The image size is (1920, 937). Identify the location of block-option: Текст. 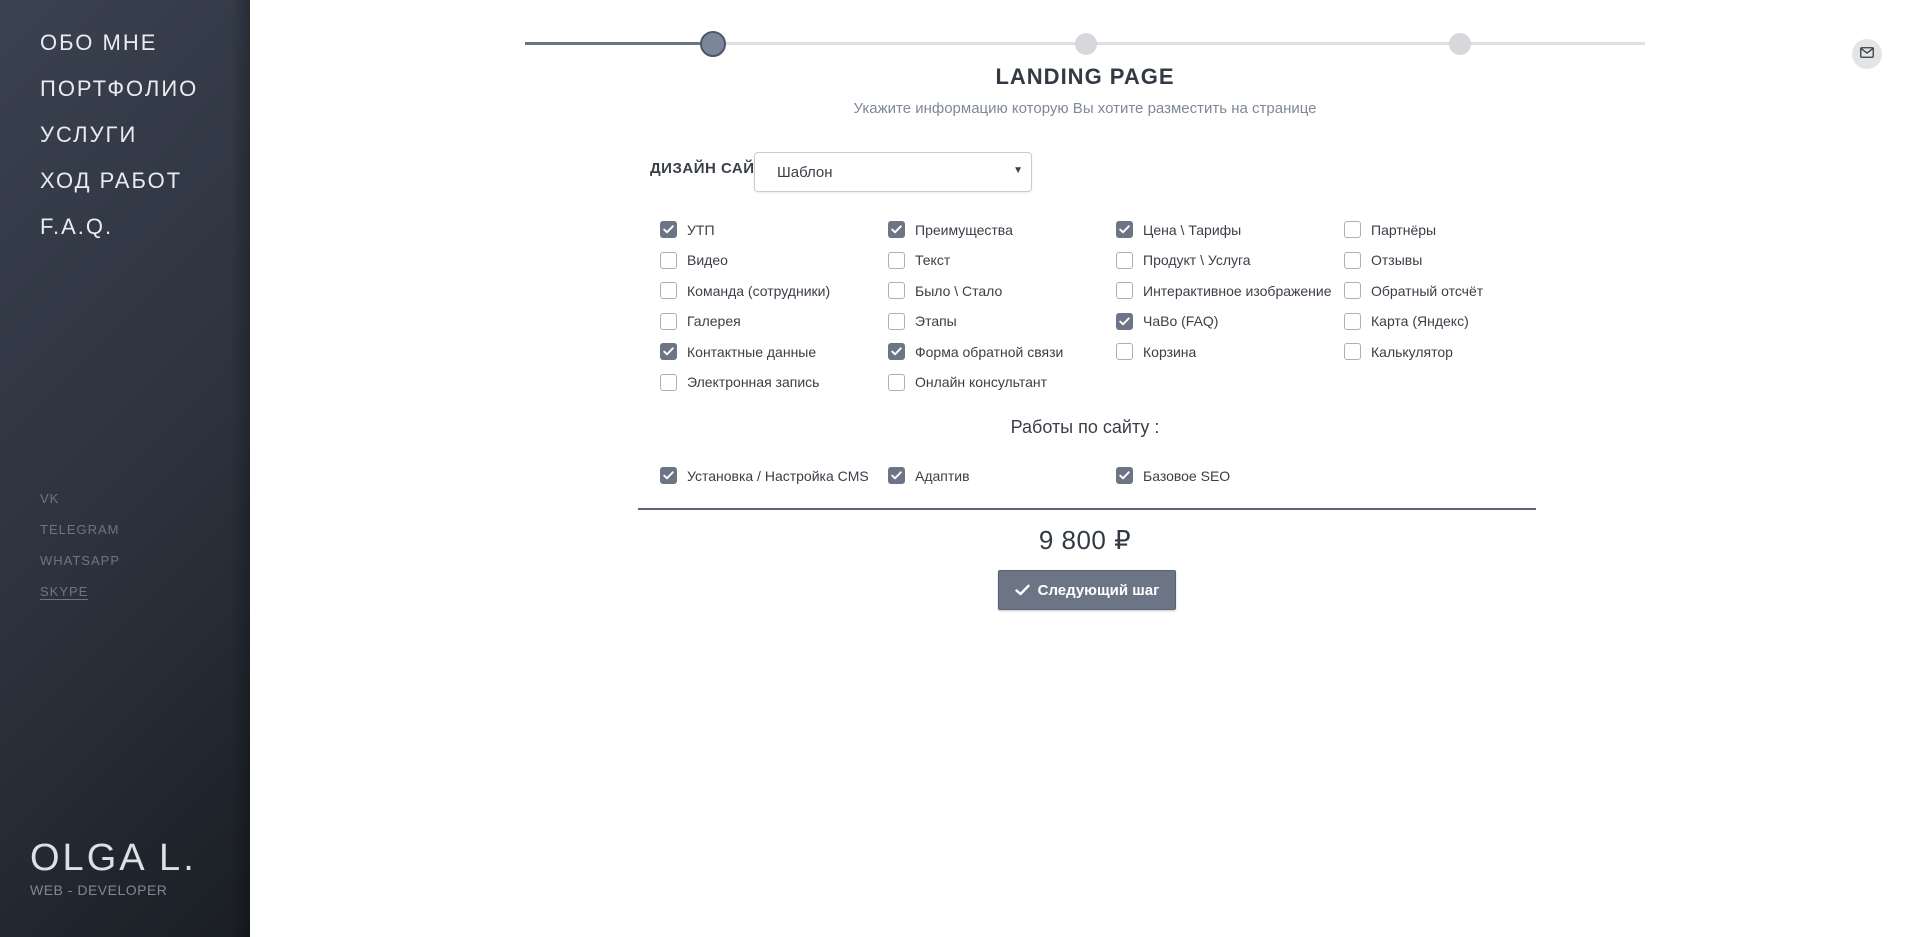
(919, 260).